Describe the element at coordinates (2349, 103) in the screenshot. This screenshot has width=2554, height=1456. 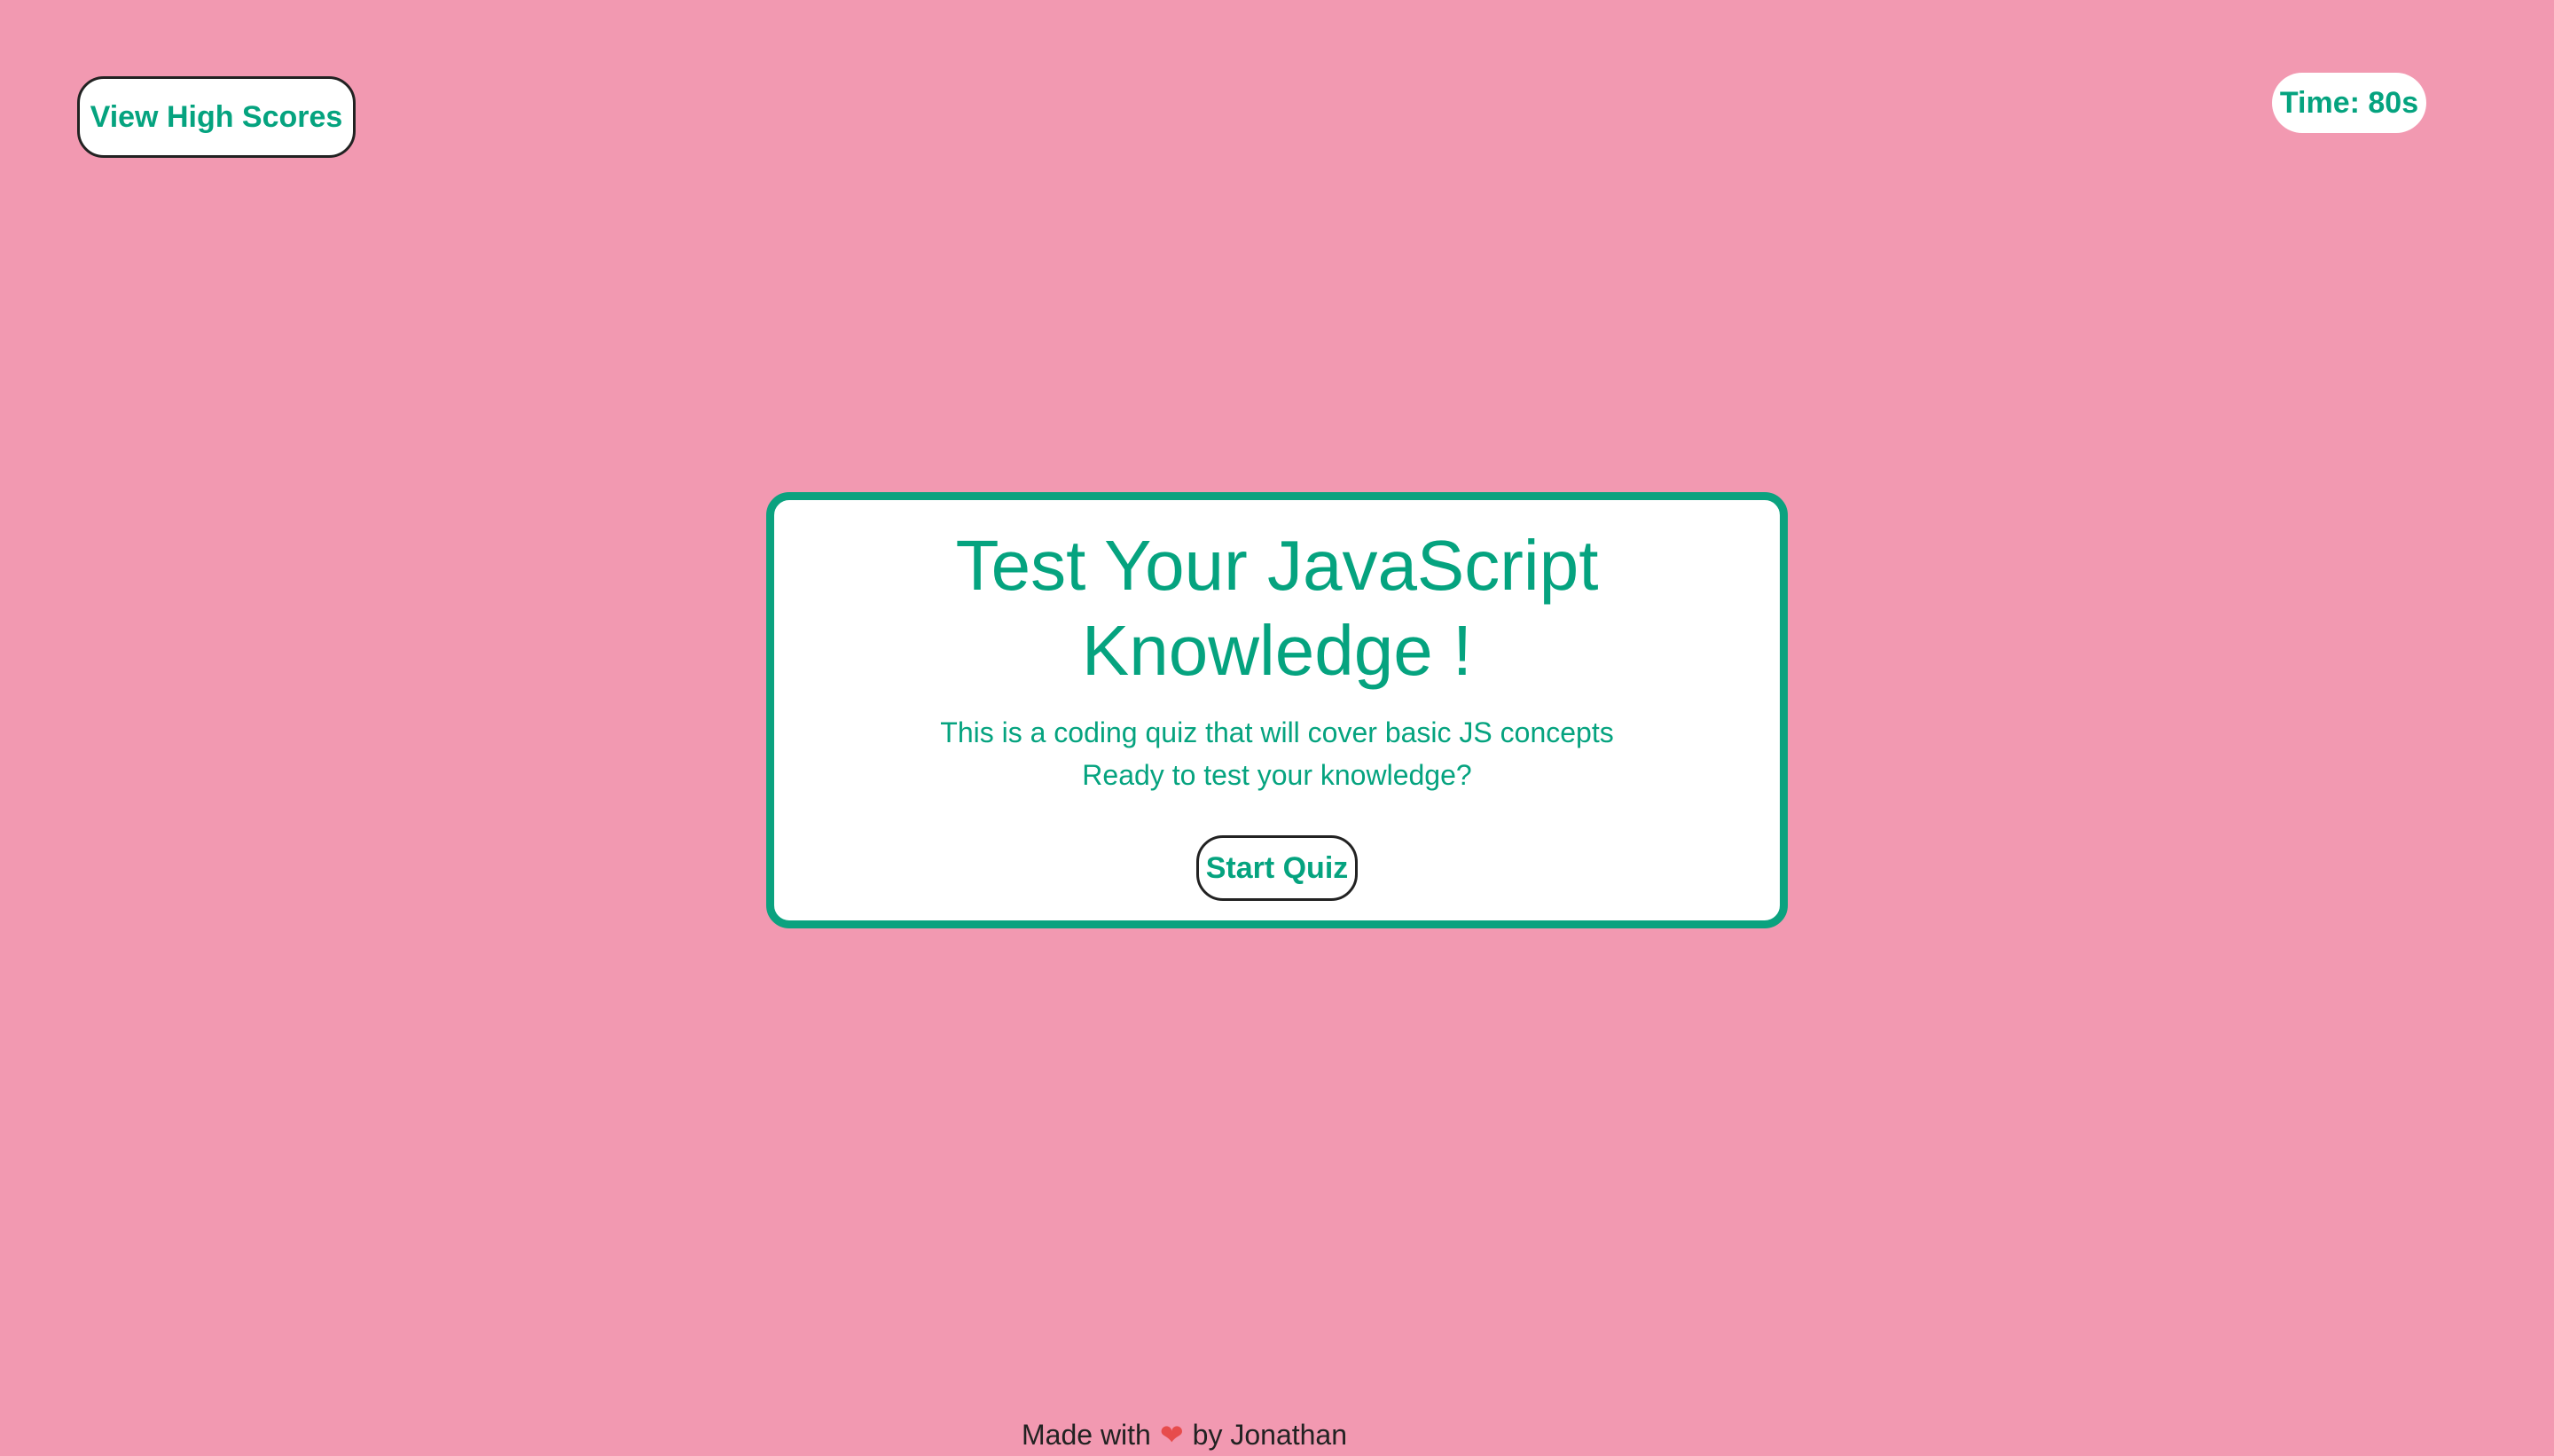
I see `timer-badge: Time: 80s` at that location.